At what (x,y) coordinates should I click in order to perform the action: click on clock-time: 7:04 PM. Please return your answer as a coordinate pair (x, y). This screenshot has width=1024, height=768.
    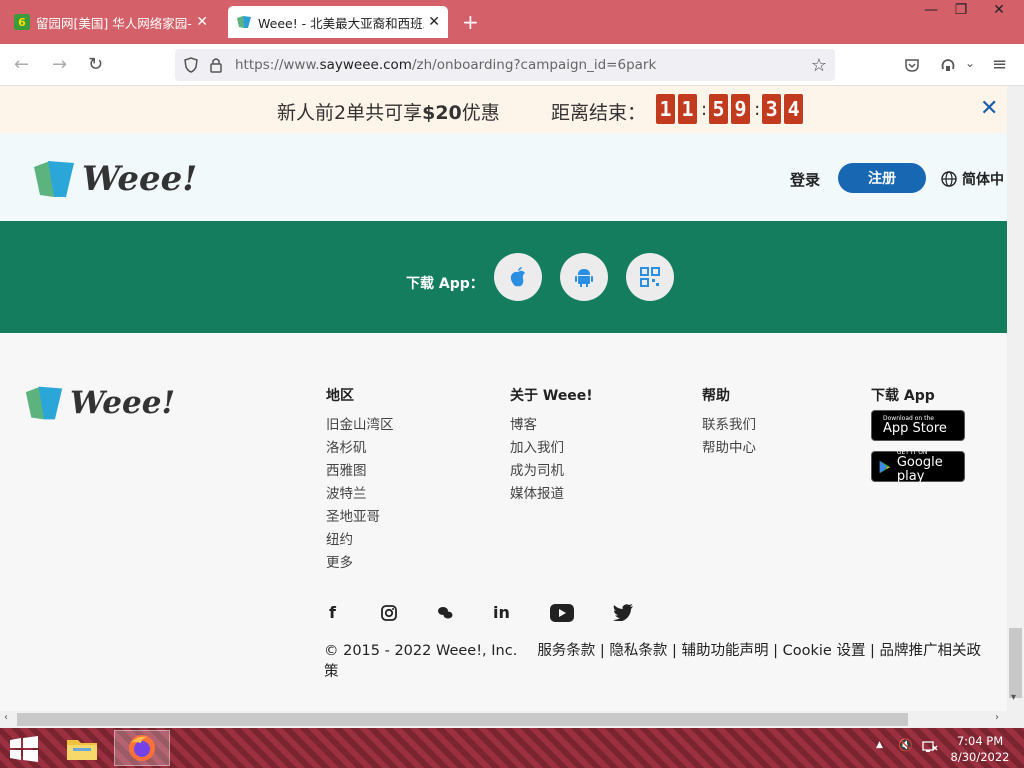
    Looking at the image, I should click on (980, 741).